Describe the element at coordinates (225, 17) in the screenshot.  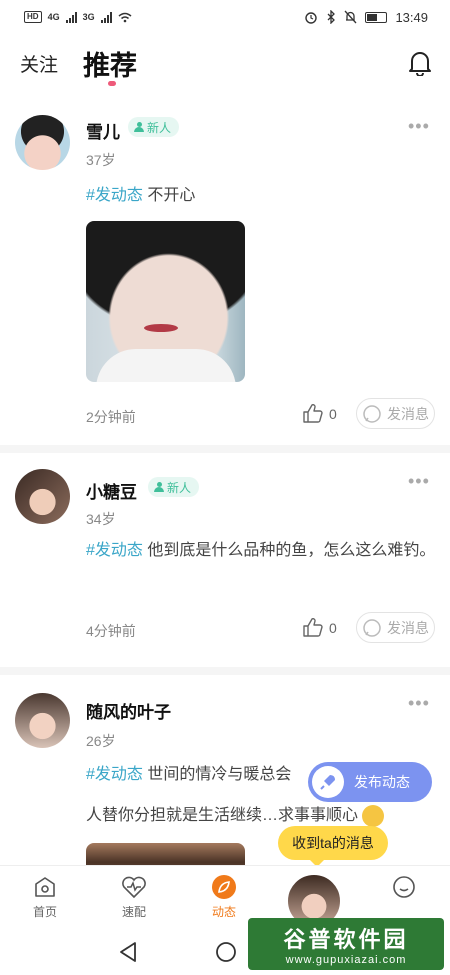
I see `status-bar: HD 4G 3G 13:49` at that location.